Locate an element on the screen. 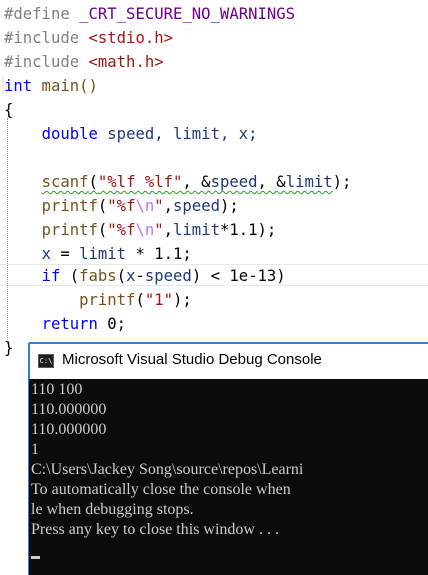  operator: = is located at coordinates (65, 254).